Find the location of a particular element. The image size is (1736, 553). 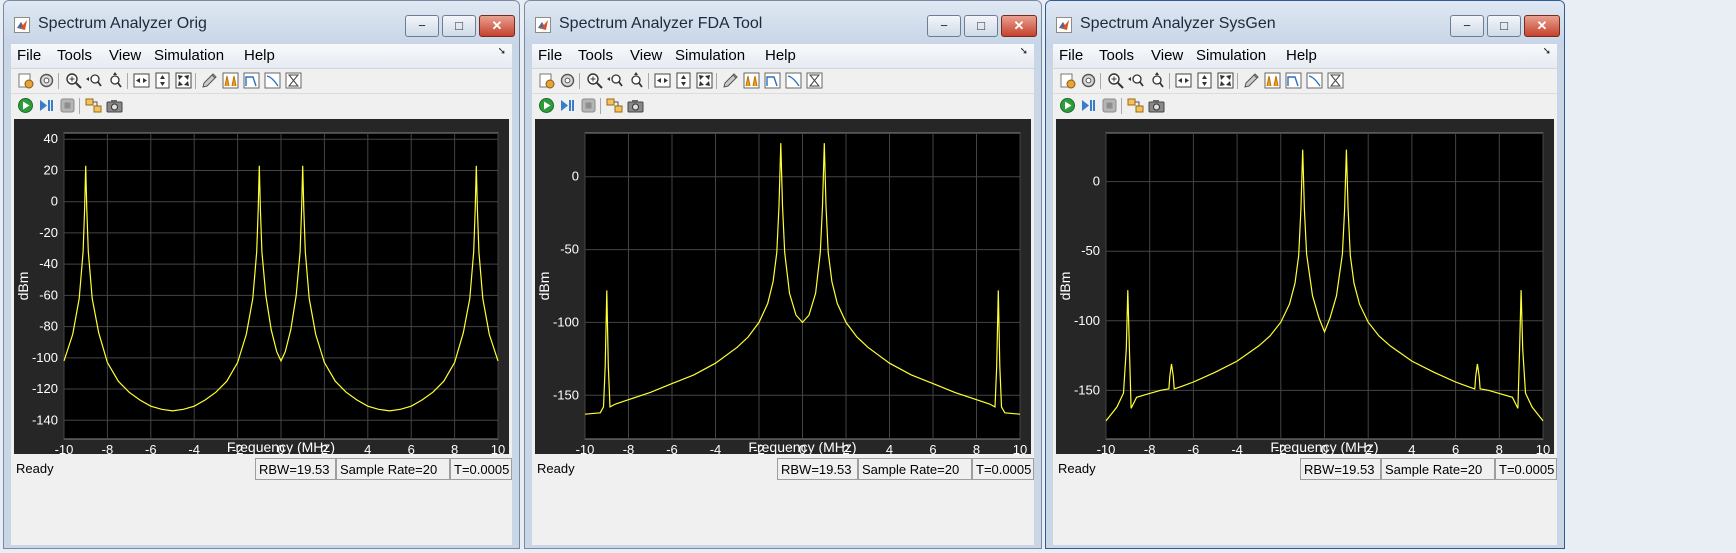

title-bar: Spectrum Analyzer SysGen − □ ✕ is located at coordinates (1305, 24).